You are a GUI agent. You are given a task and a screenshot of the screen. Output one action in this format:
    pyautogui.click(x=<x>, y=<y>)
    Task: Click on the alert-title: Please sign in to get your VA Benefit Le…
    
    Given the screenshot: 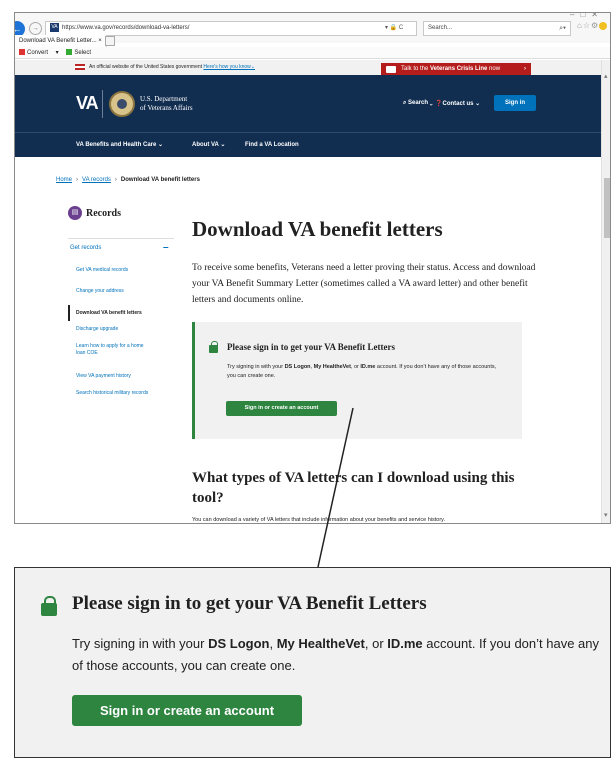 What is the action you would take?
    pyautogui.click(x=311, y=347)
    